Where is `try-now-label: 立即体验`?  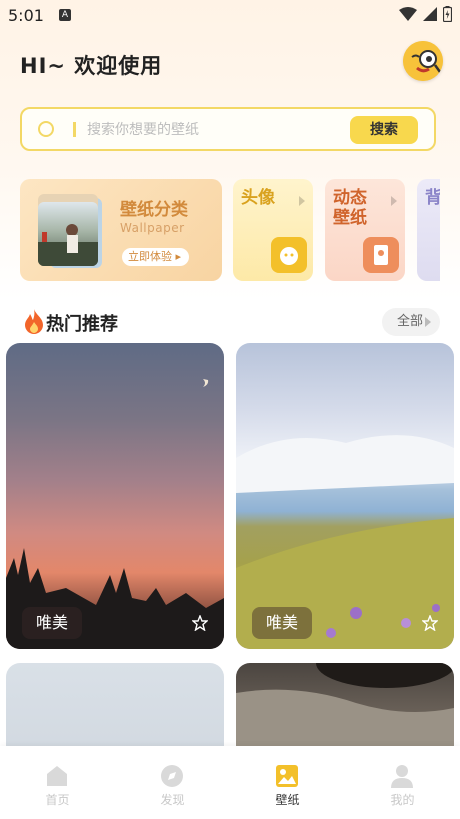
try-now-label: 立即体验 is located at coordinates (150, 256).